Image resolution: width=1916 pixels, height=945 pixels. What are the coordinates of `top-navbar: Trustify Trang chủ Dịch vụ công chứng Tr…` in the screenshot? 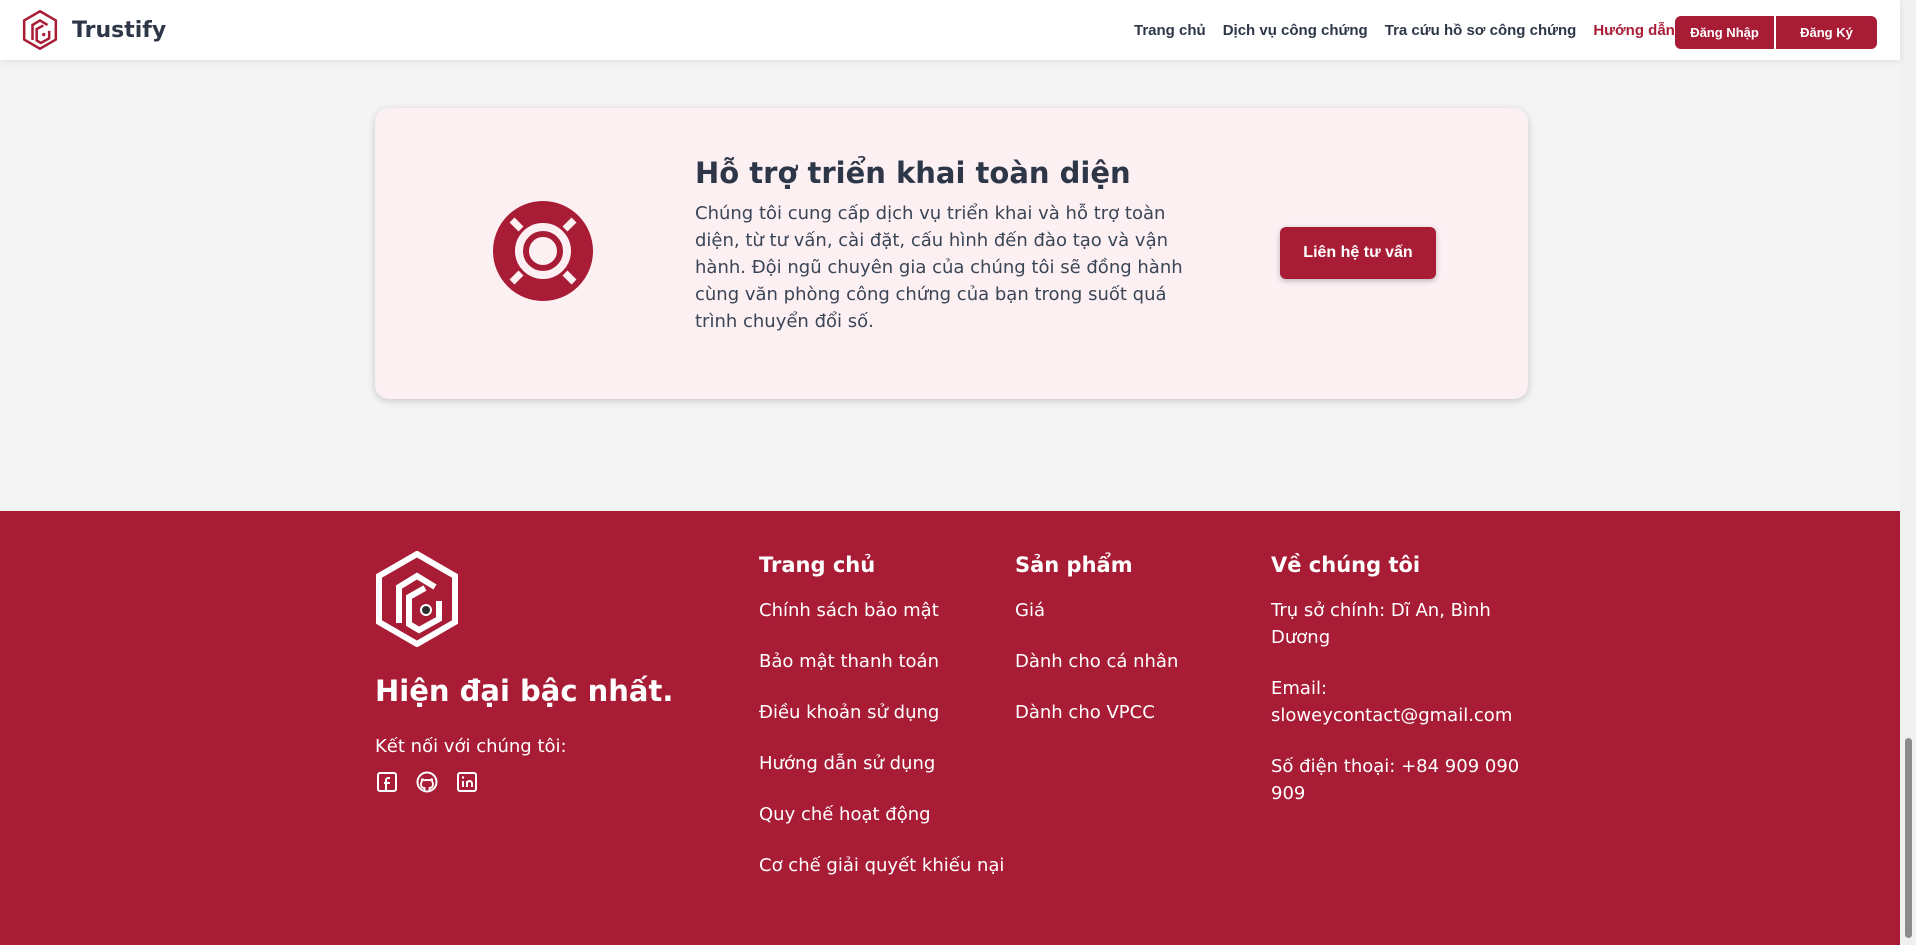 It's located at (950, 30).